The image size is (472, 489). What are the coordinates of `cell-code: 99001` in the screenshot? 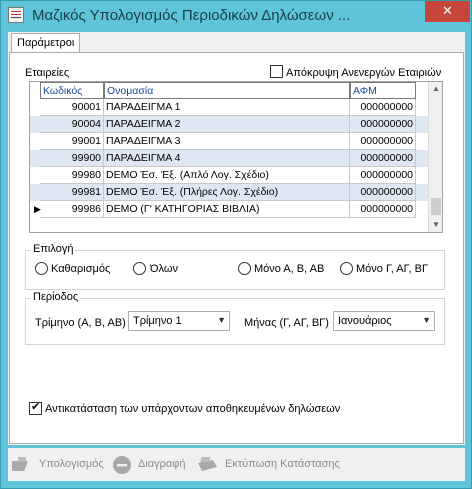 It's located at (72, 141).